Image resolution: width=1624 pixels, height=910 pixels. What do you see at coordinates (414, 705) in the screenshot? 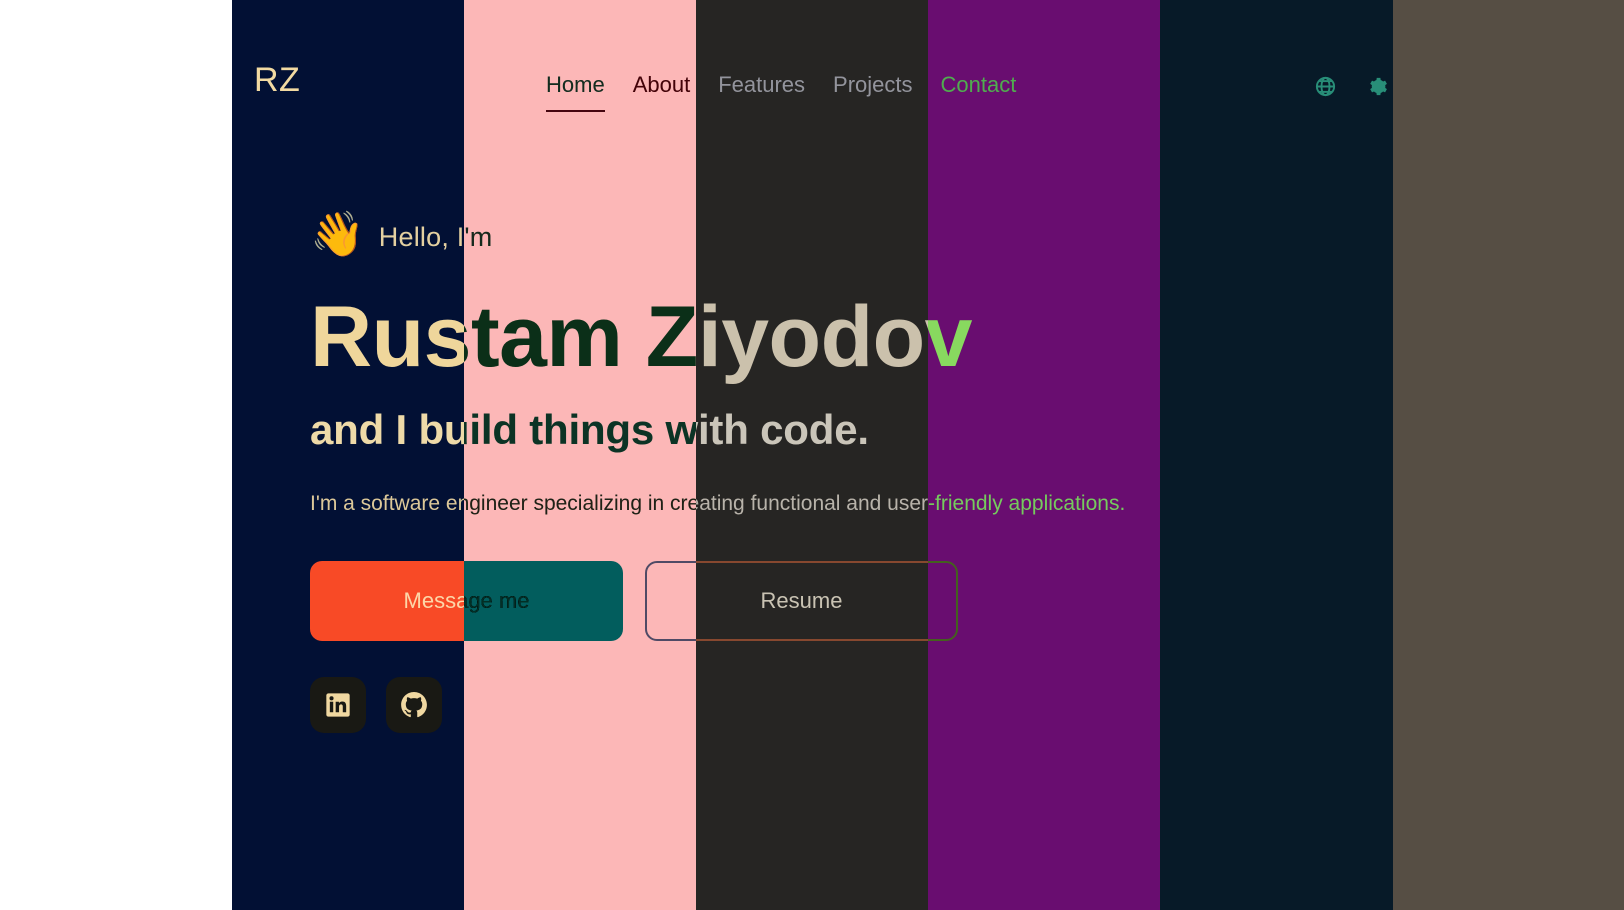
I see `github-icon` at bounding box center [414, 705].